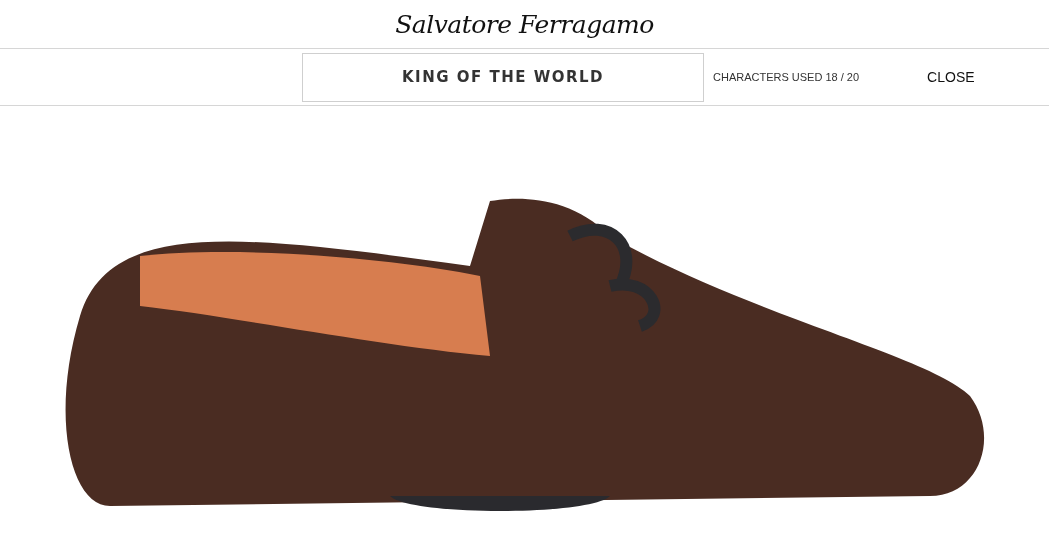 The image size is (1049, 541). What do you see at coordinates (503, 77) in the screenshot?
I see `engraving-field: KING OF THE WORLD` at bounding box center [503, 77].